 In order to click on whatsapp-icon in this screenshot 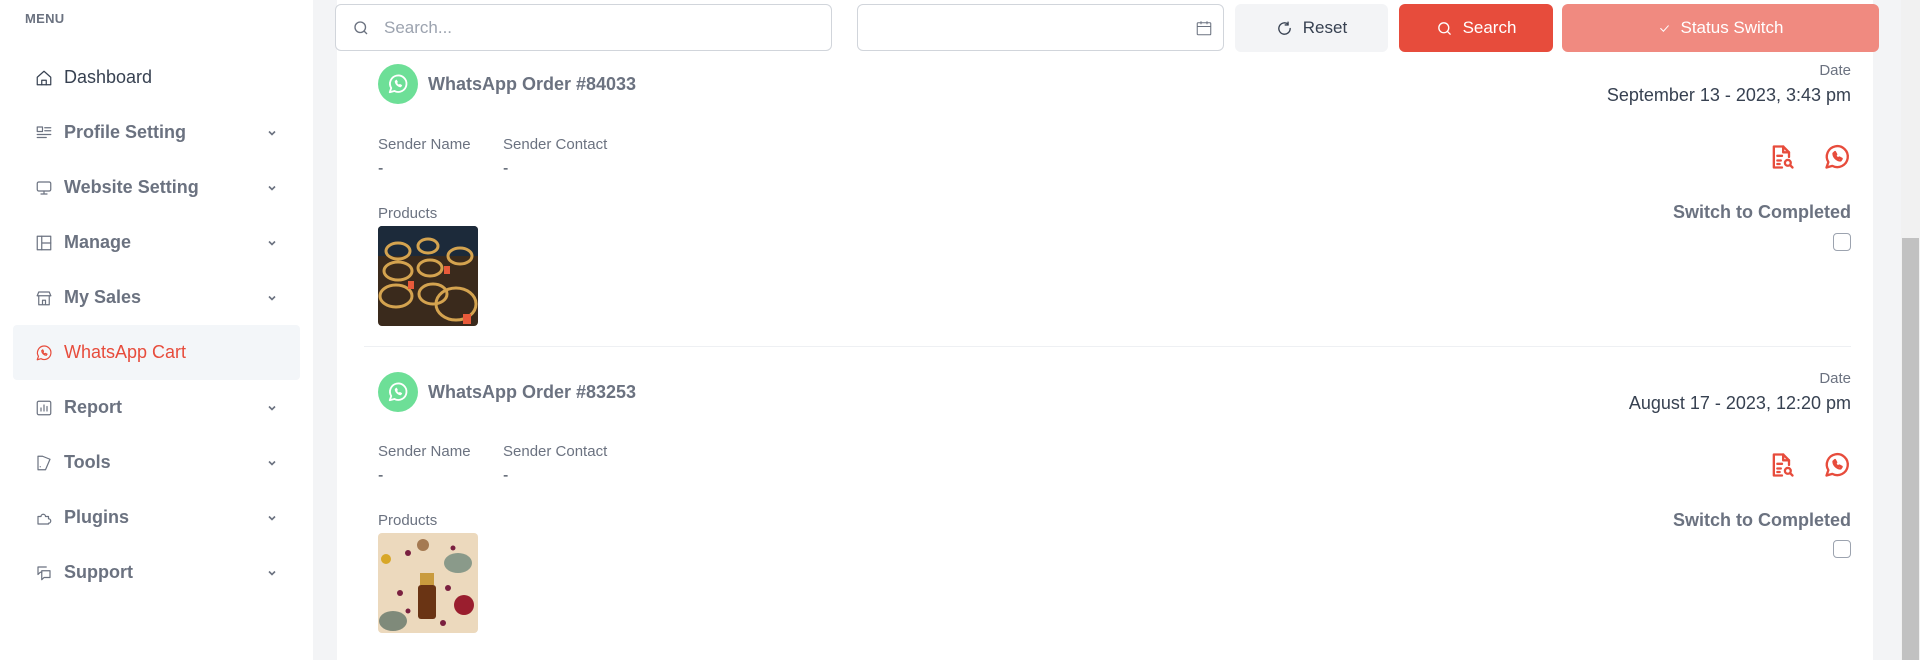, I will do `click(44, 353)`.